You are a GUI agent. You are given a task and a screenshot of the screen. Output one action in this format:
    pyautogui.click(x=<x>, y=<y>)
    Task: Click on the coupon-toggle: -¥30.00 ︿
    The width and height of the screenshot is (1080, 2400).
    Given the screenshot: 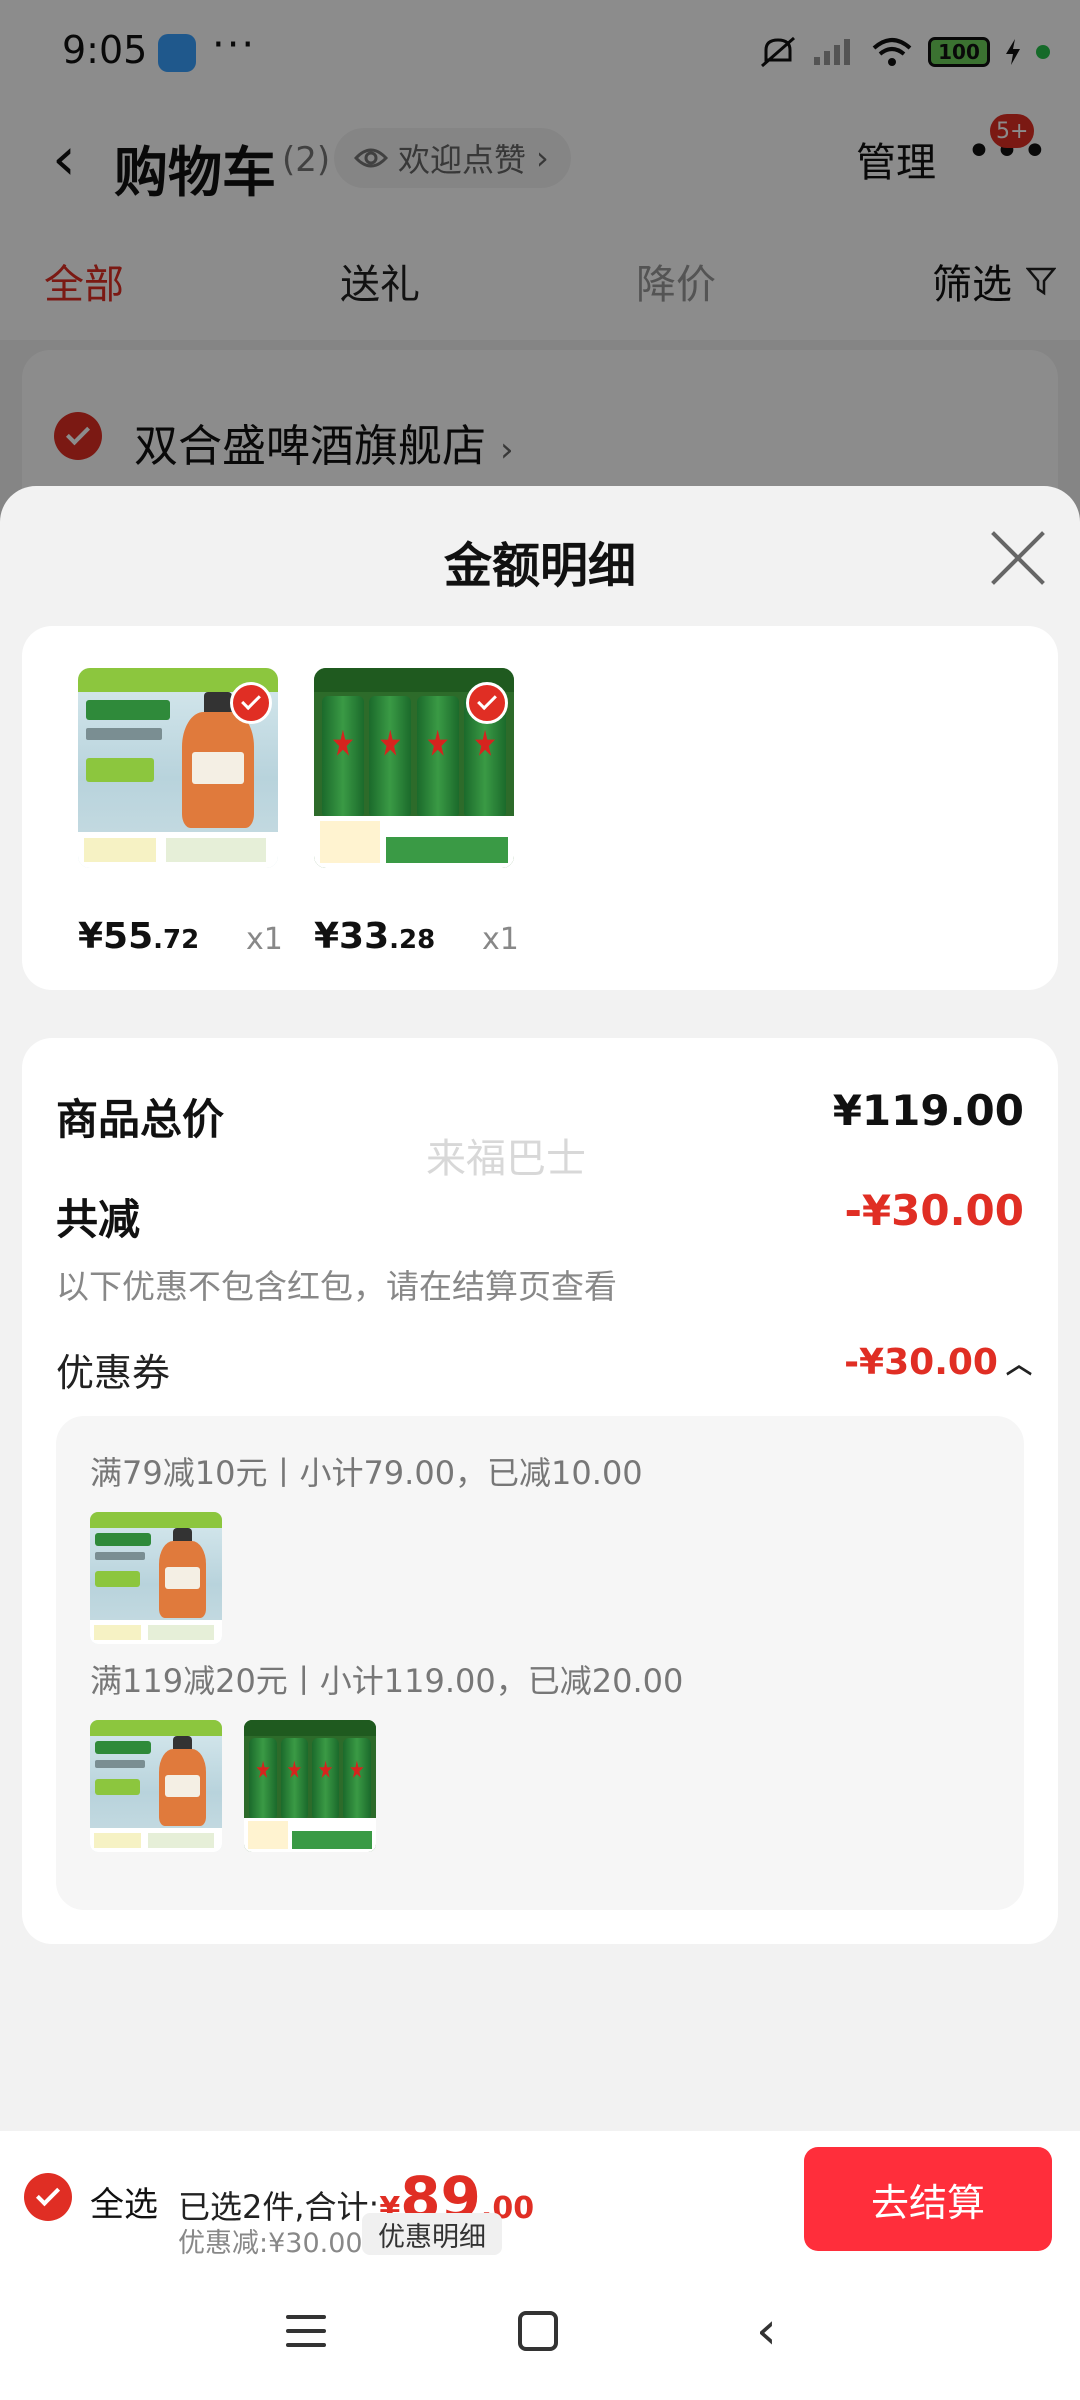 What is the action you would take?
    pyautogui.click(x=938, y=1362)
    